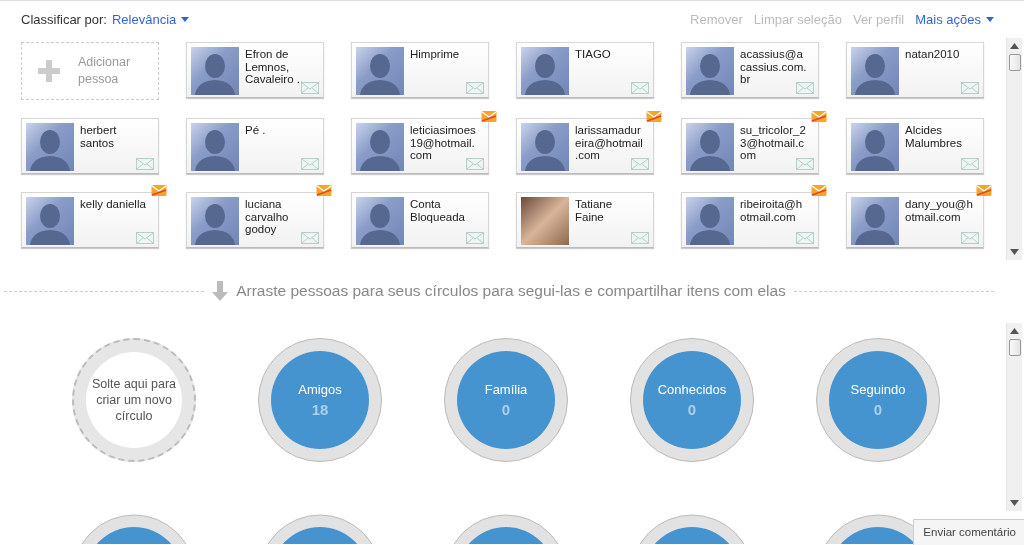 This screenshot has height=545, width=1024. What do you see at coordinates (772, 210) in the screenshot?
I see `person-name: ribeiroita@hotmail.com` at bounding box center [772, 210].